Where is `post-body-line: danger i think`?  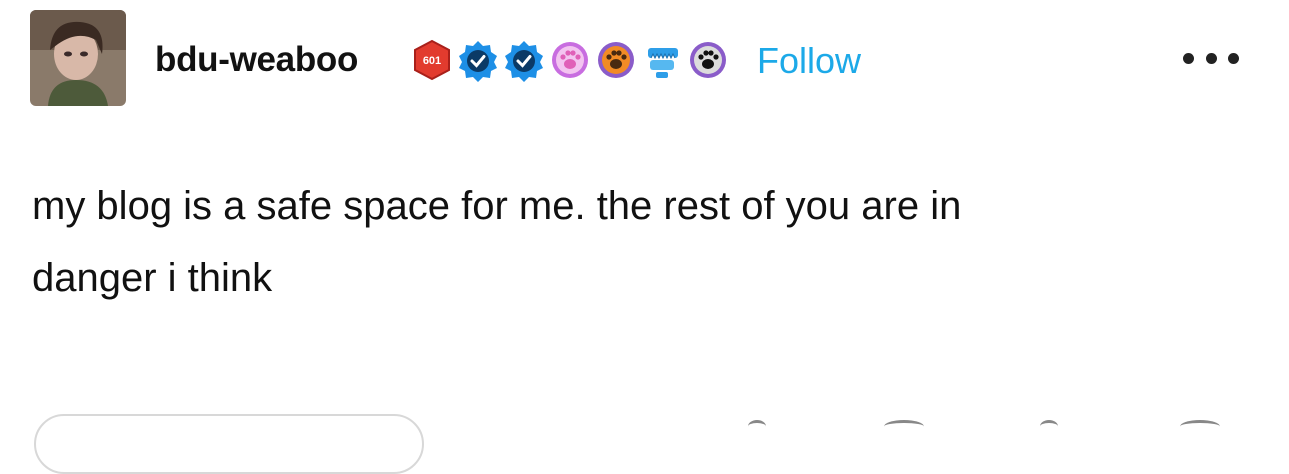
post-body-line: danger i think is located at coordinates (152, 278).